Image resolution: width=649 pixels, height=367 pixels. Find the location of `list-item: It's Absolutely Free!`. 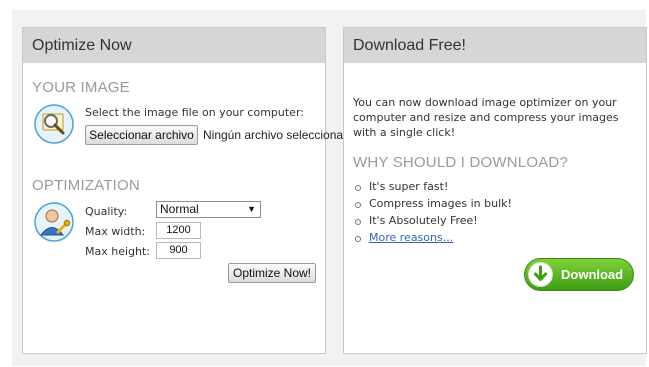

list-item: It's Absolutely Free! is located at coordinates (493, 222).